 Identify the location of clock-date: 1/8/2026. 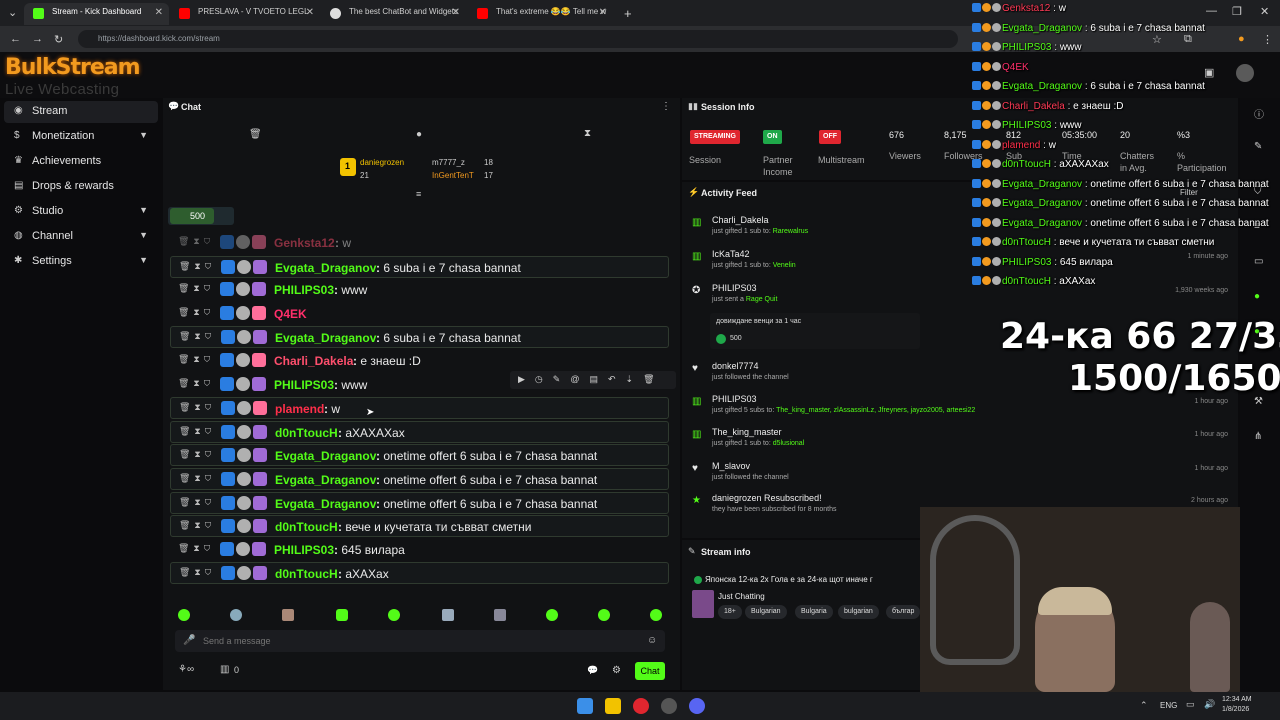
(1235, 709).